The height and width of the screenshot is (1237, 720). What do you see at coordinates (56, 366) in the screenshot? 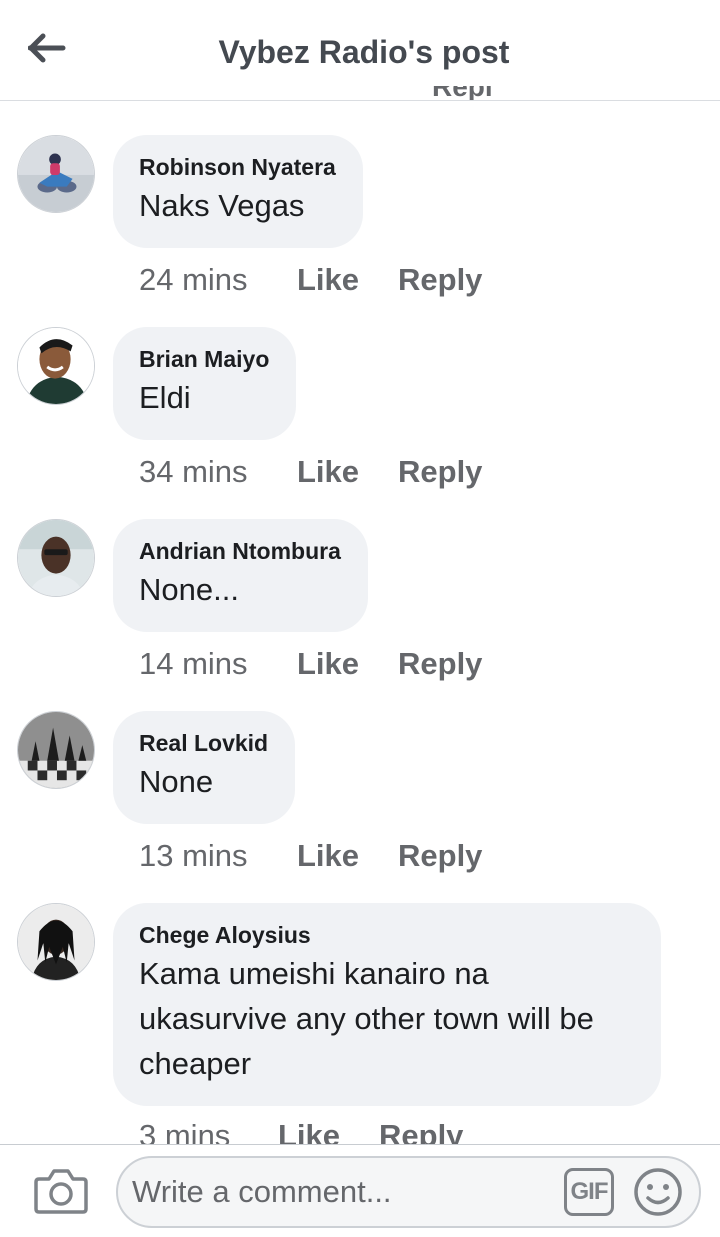
I see `avatar-brian-maiyo` at bounding box center [56, 366].